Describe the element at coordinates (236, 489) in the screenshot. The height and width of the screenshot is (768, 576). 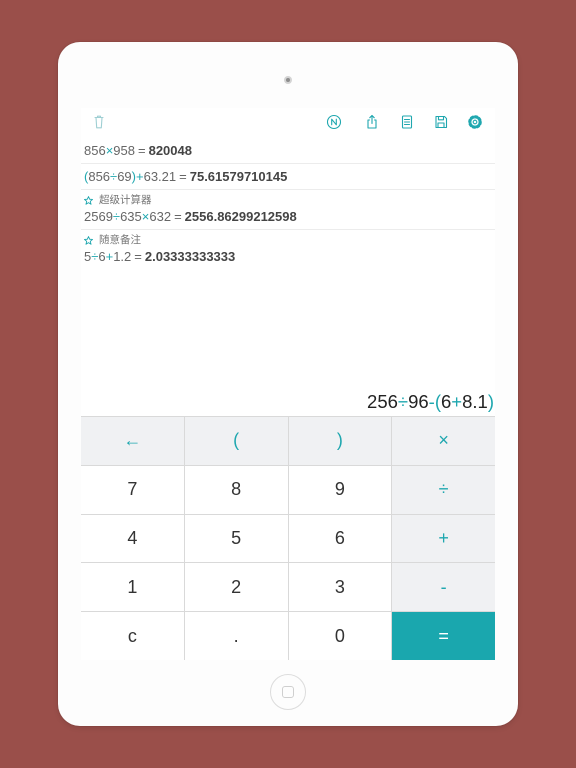
I see `digit-8-key: 8` at that location.